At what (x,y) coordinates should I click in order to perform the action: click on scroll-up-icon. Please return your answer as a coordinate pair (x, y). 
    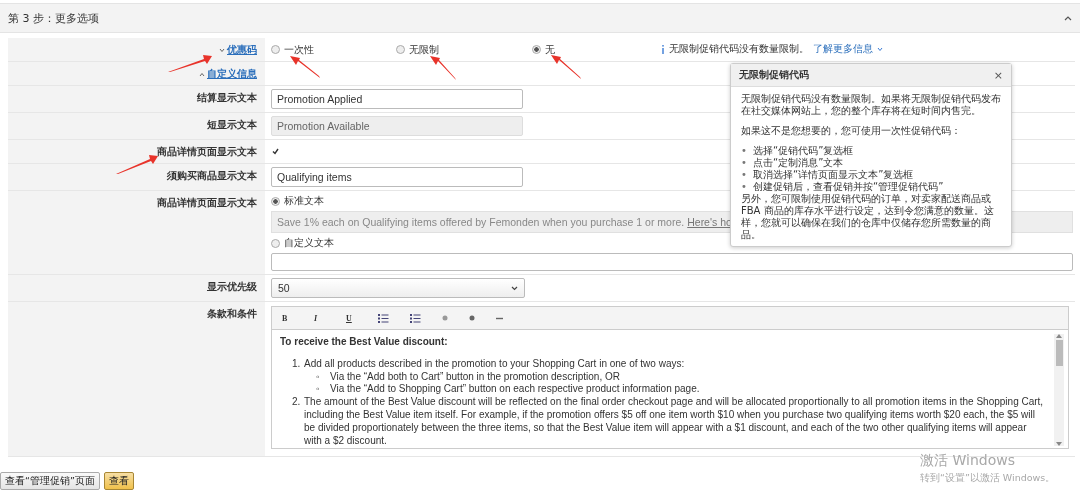
    Looking at the image, I should click on (1059, 336).